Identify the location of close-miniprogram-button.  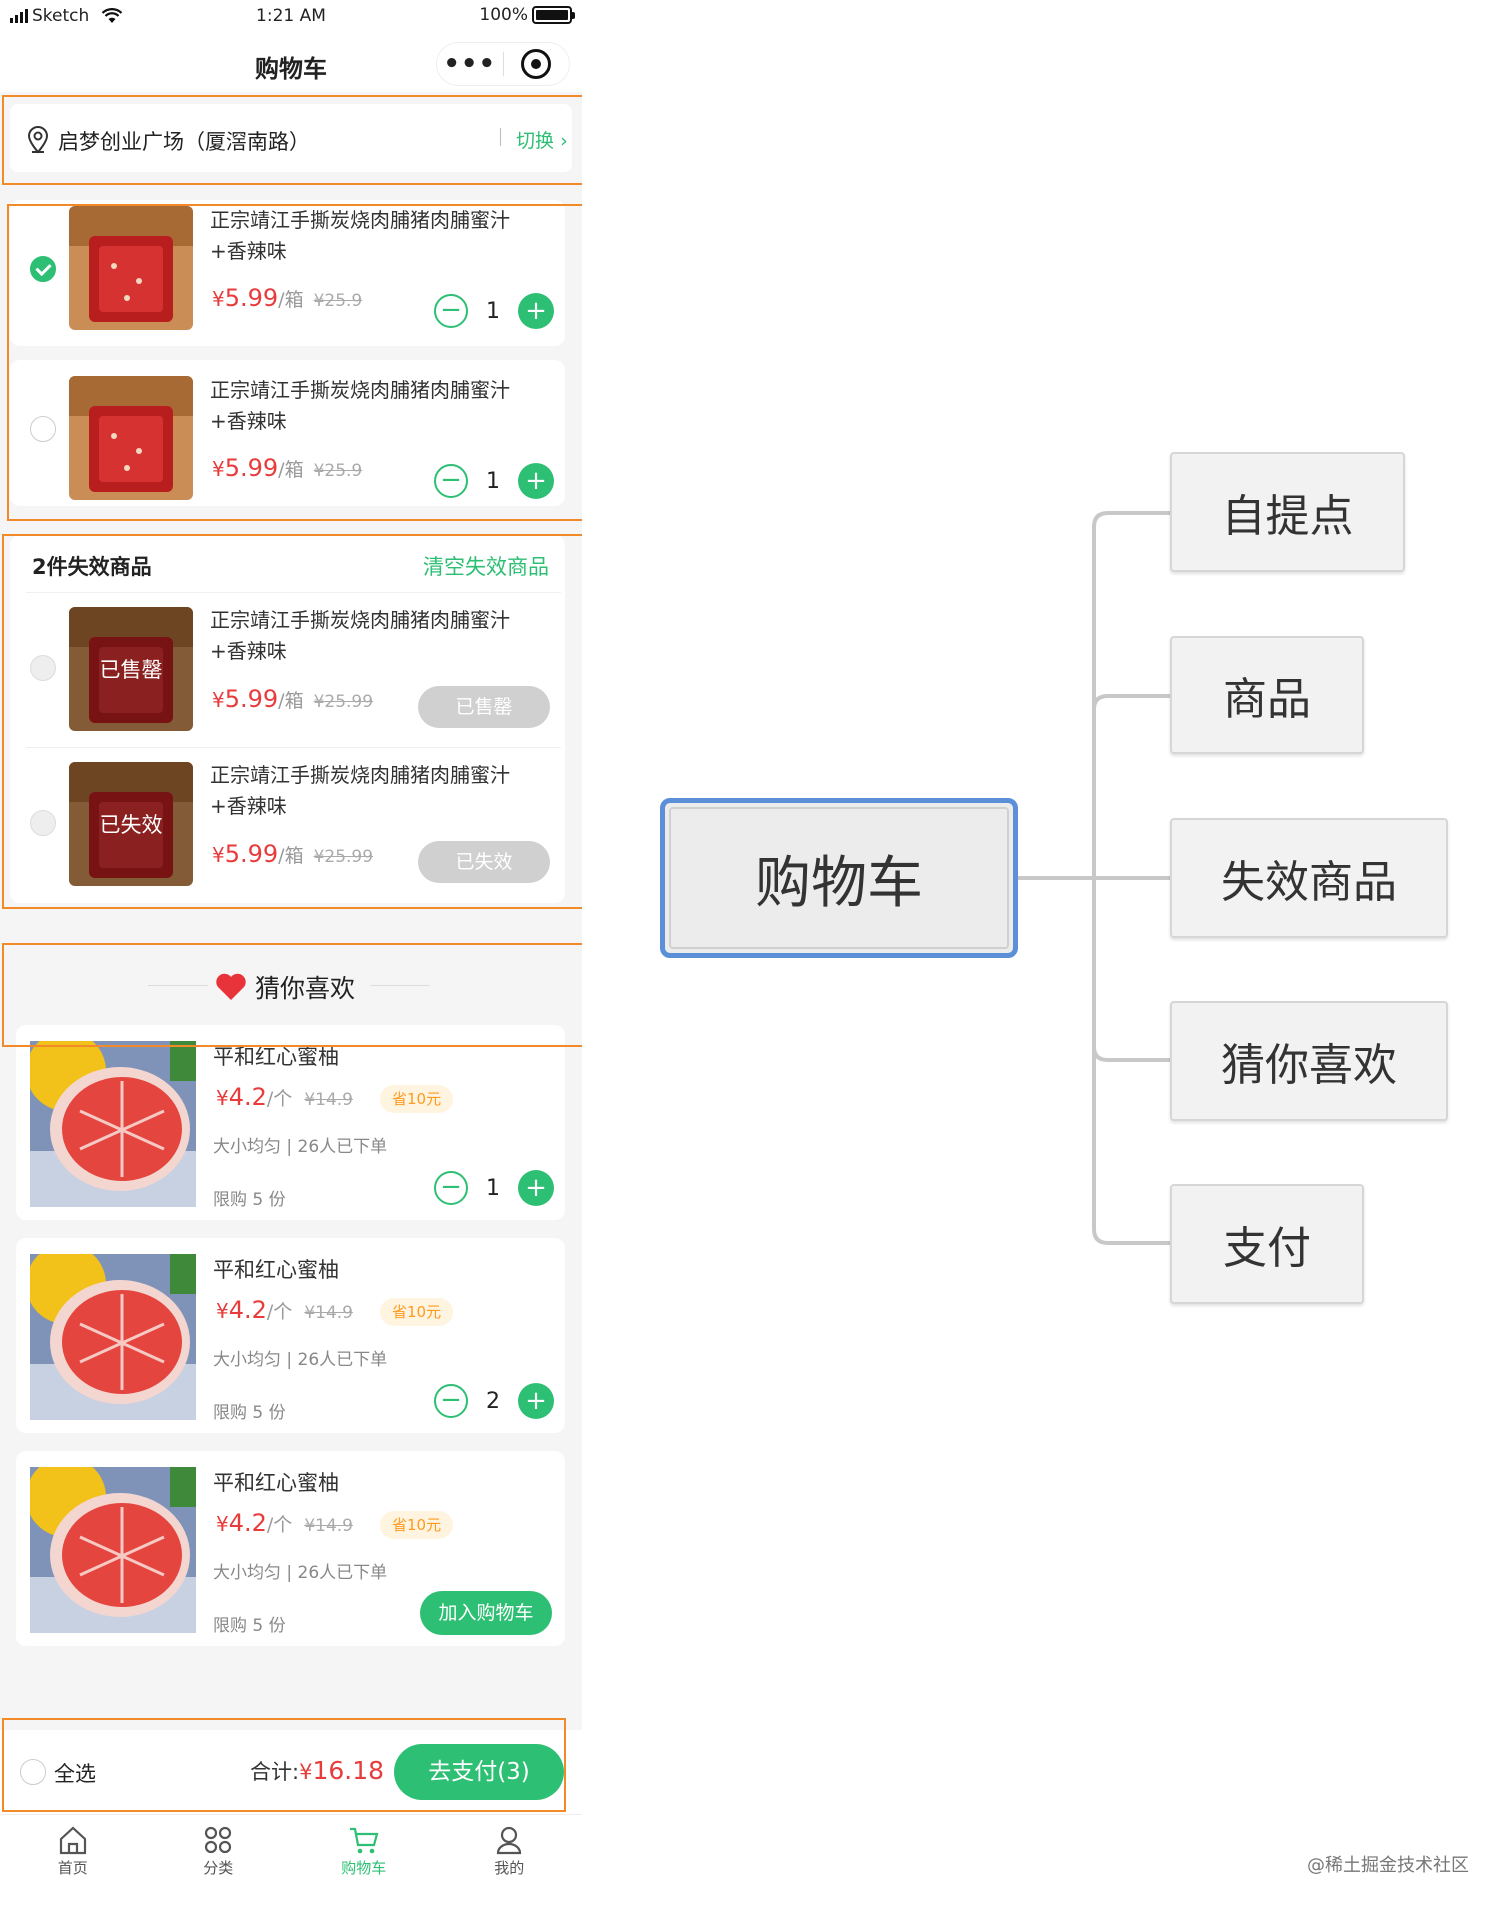
(537, 64).